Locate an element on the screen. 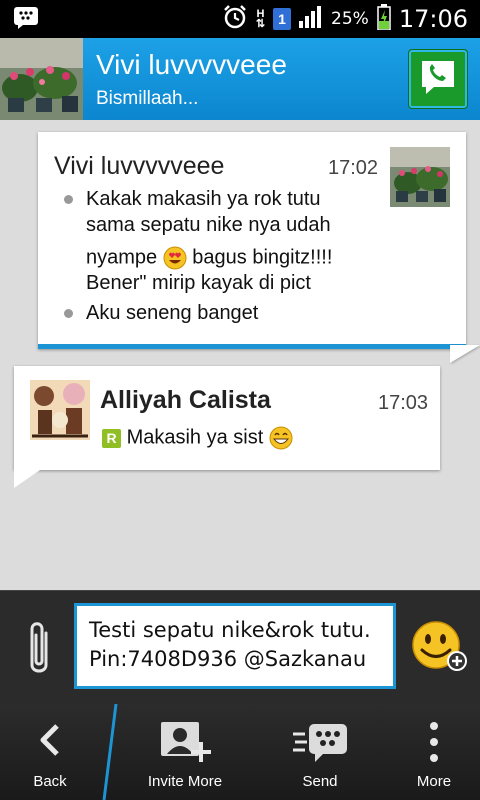 The height and width of the screenshot is (800, 480). more-button: More is located at coordinates (434, 752).